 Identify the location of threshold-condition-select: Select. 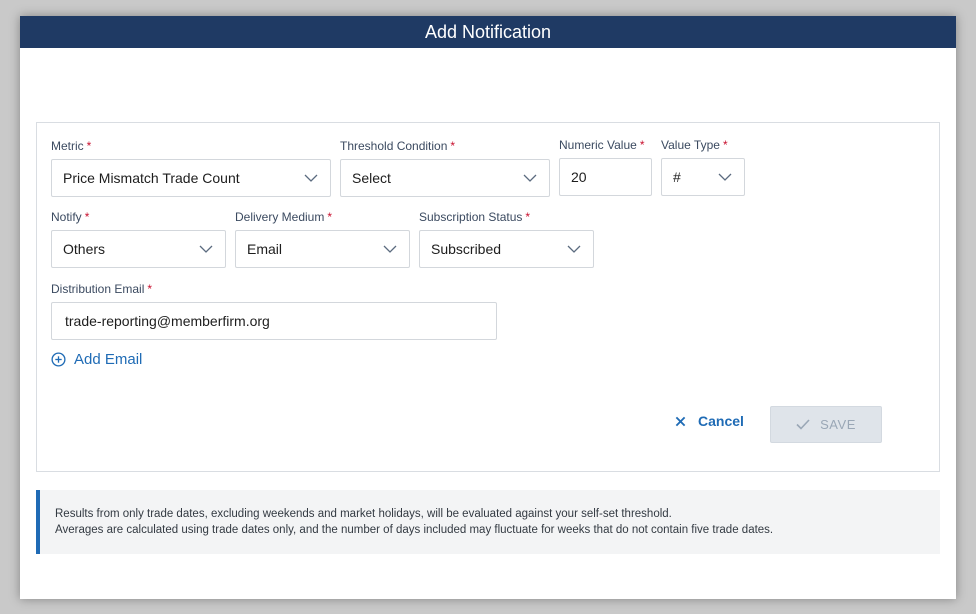
(445, 178).